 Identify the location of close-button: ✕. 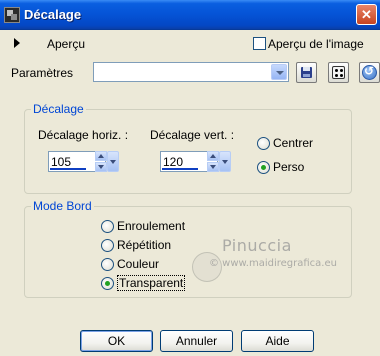
(366, 14).